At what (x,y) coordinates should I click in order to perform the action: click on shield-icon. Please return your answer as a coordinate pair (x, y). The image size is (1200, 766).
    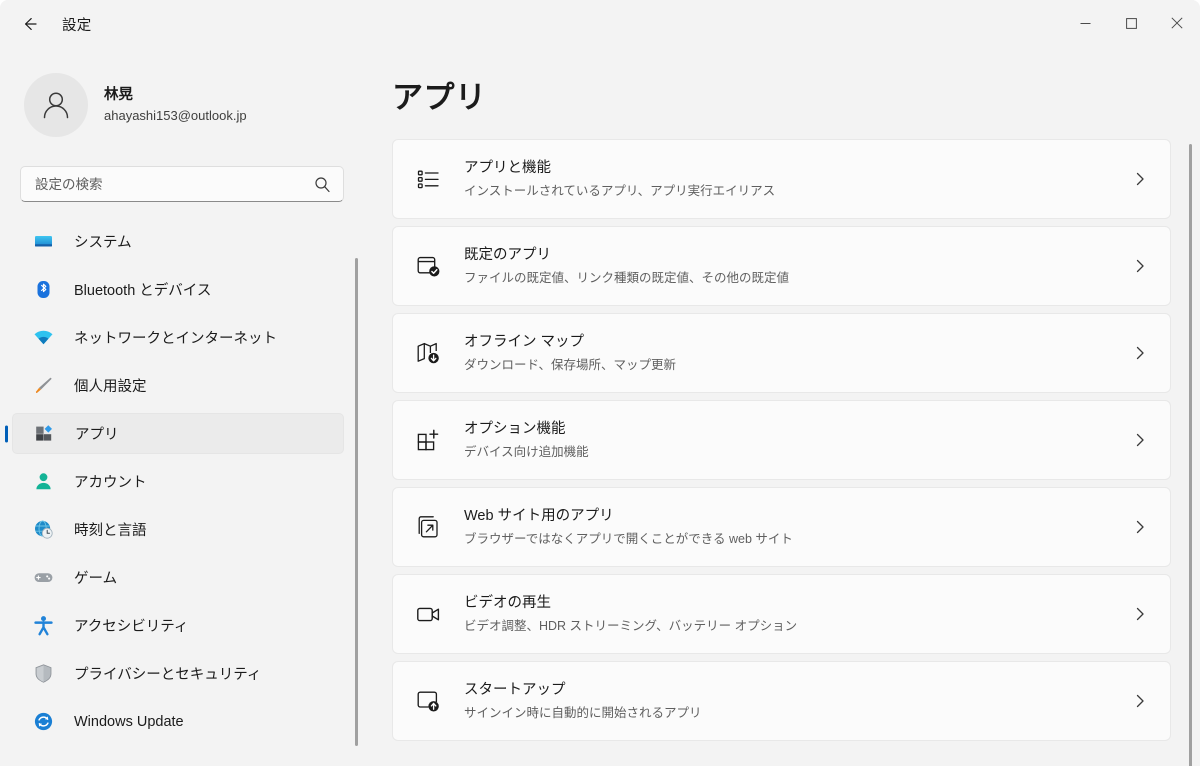
    Looking at the image, I should click on (43, 674).